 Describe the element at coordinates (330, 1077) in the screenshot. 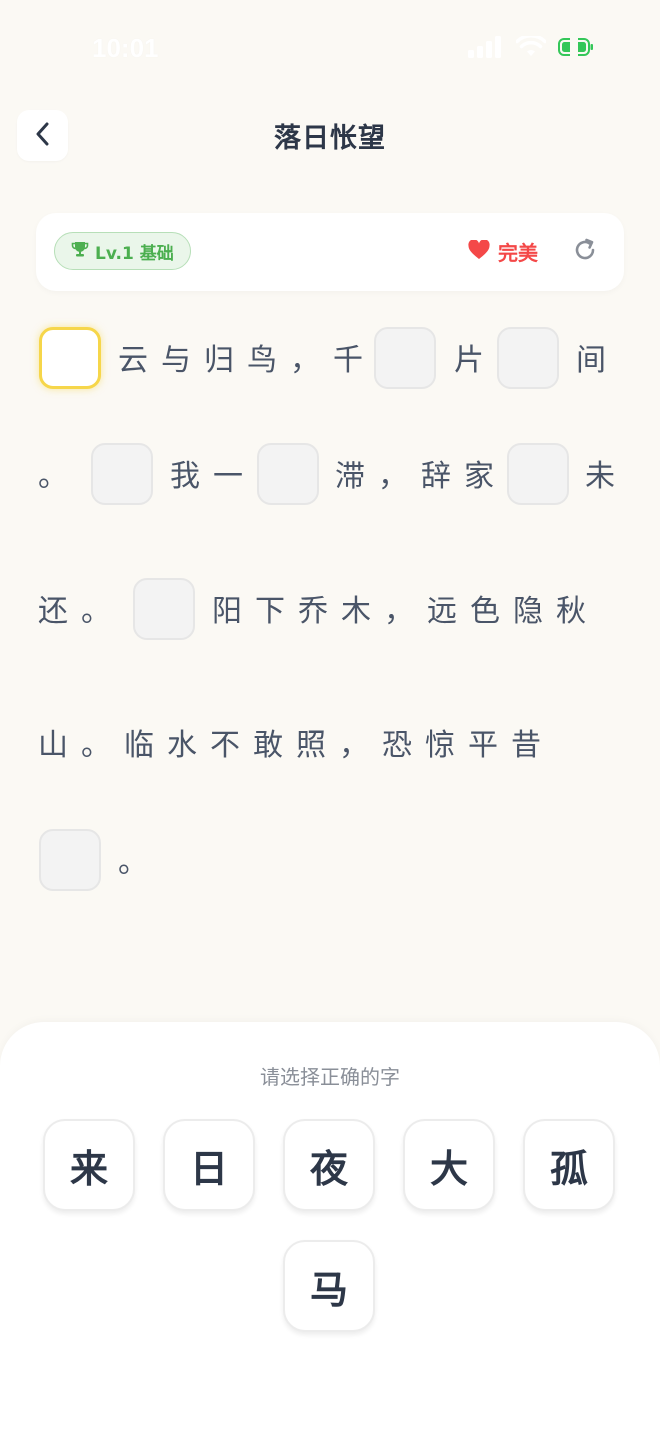

I see `choice-prompt: 请选择正确的字` at that location.